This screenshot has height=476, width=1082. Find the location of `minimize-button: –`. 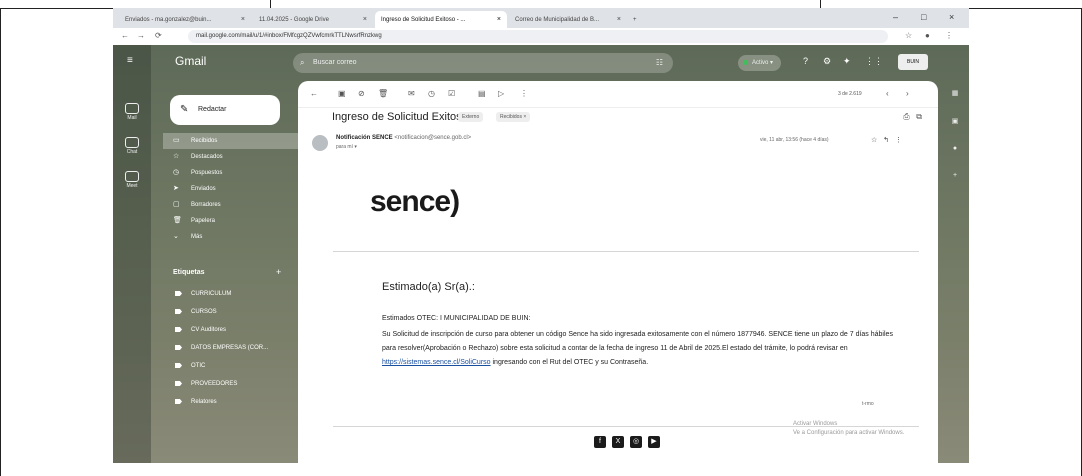

minimize-button: – is located at coordinates (895, 17).